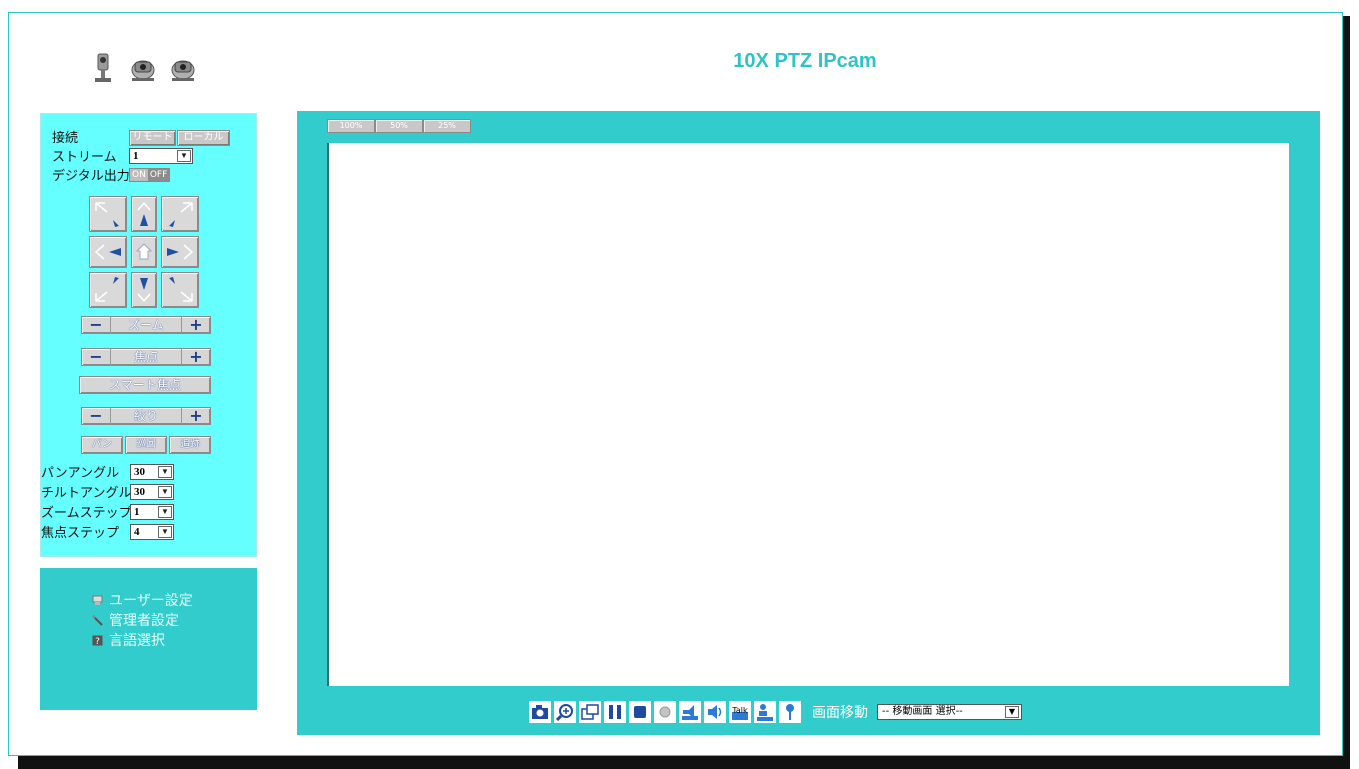  I want to click on pan-down-left-button, so click(108, 290).